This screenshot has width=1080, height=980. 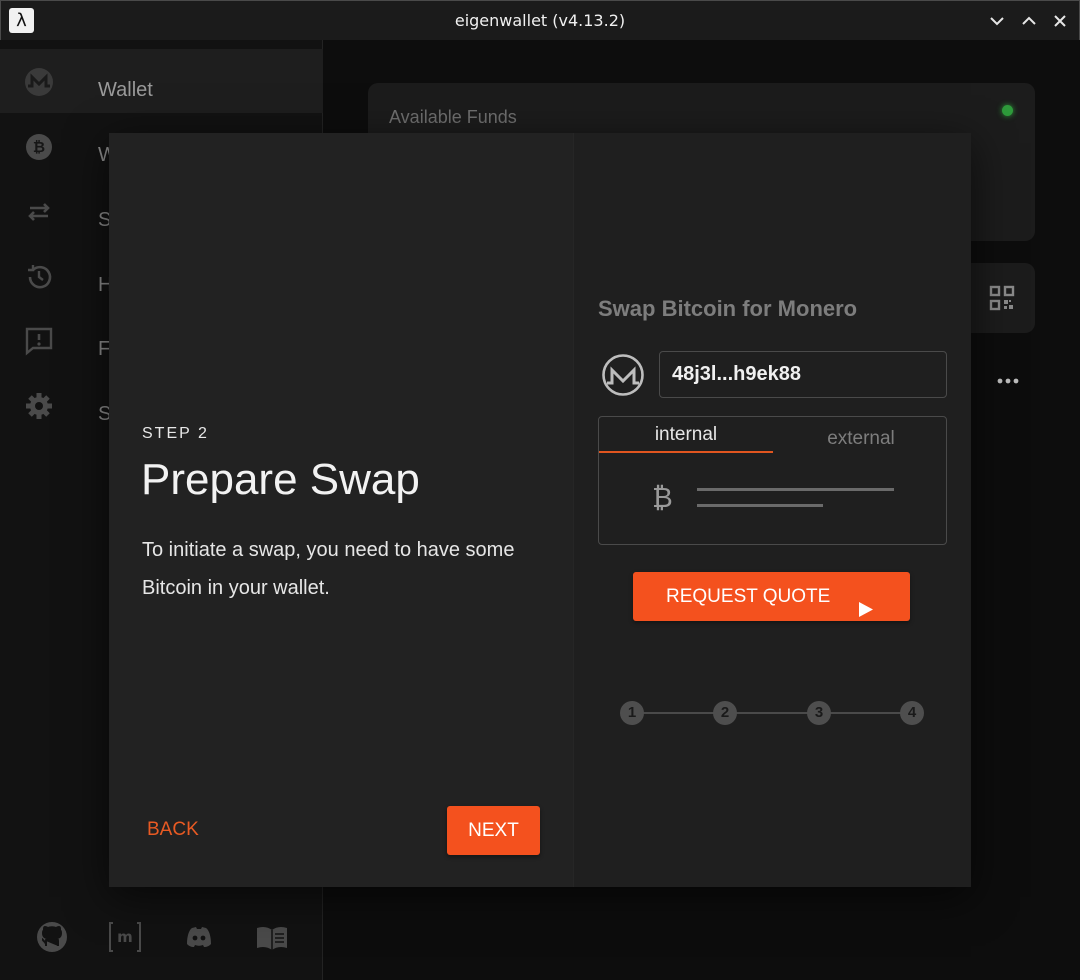 I want to click on request-quote-label: REQUEST QUOTE, so click(x=748, y=596).